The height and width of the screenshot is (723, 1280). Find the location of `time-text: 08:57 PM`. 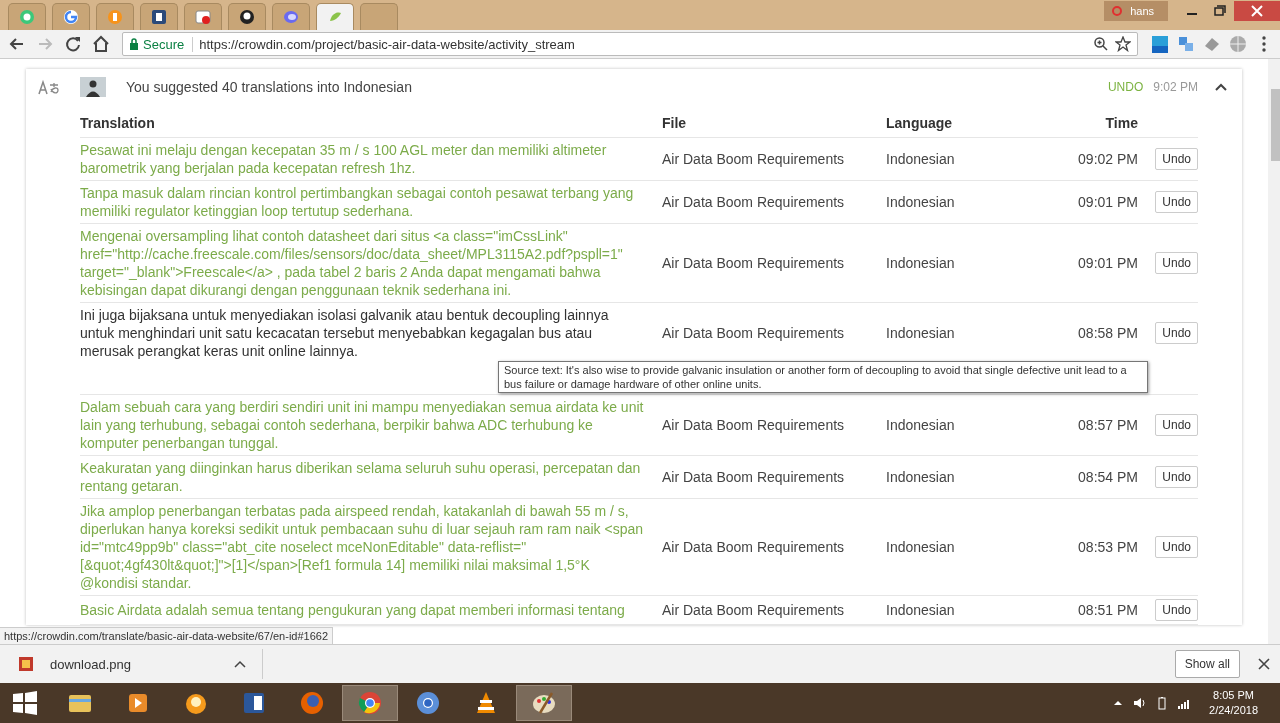

time-text: 08:57 PM is located at coordinates (1108, 425).